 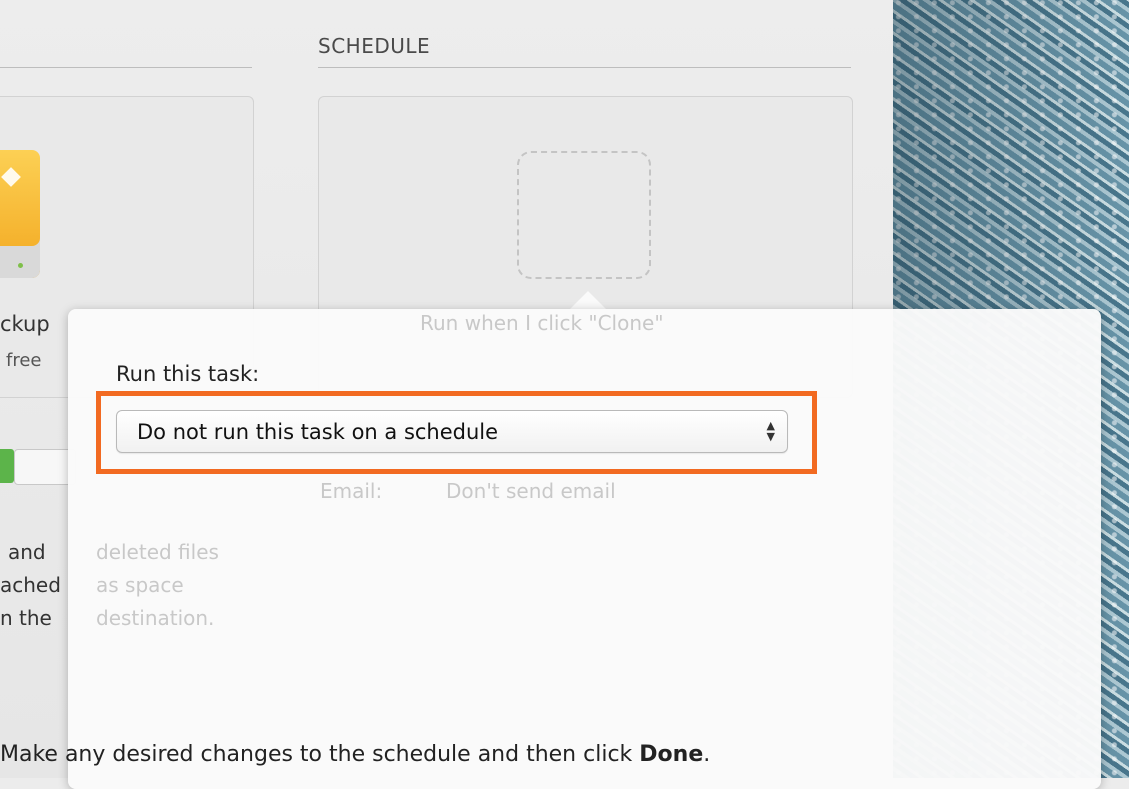 What do you see at coordinates (11, 177) in the screenshot?
I see `drive-arrow-icon` at bounding box center [11, 177].